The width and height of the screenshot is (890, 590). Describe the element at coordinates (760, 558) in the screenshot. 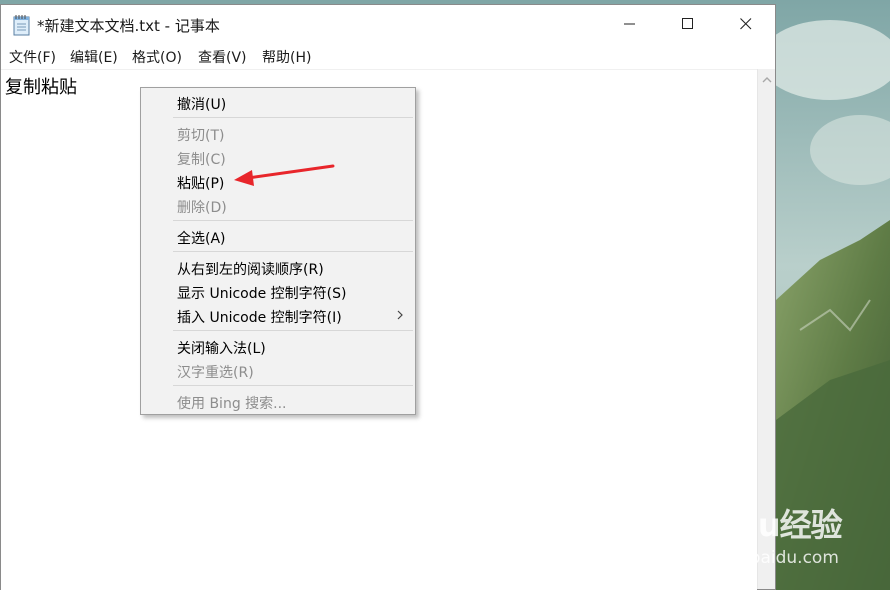

I see `watermark-url: jingyan.baidu.com` at that location.